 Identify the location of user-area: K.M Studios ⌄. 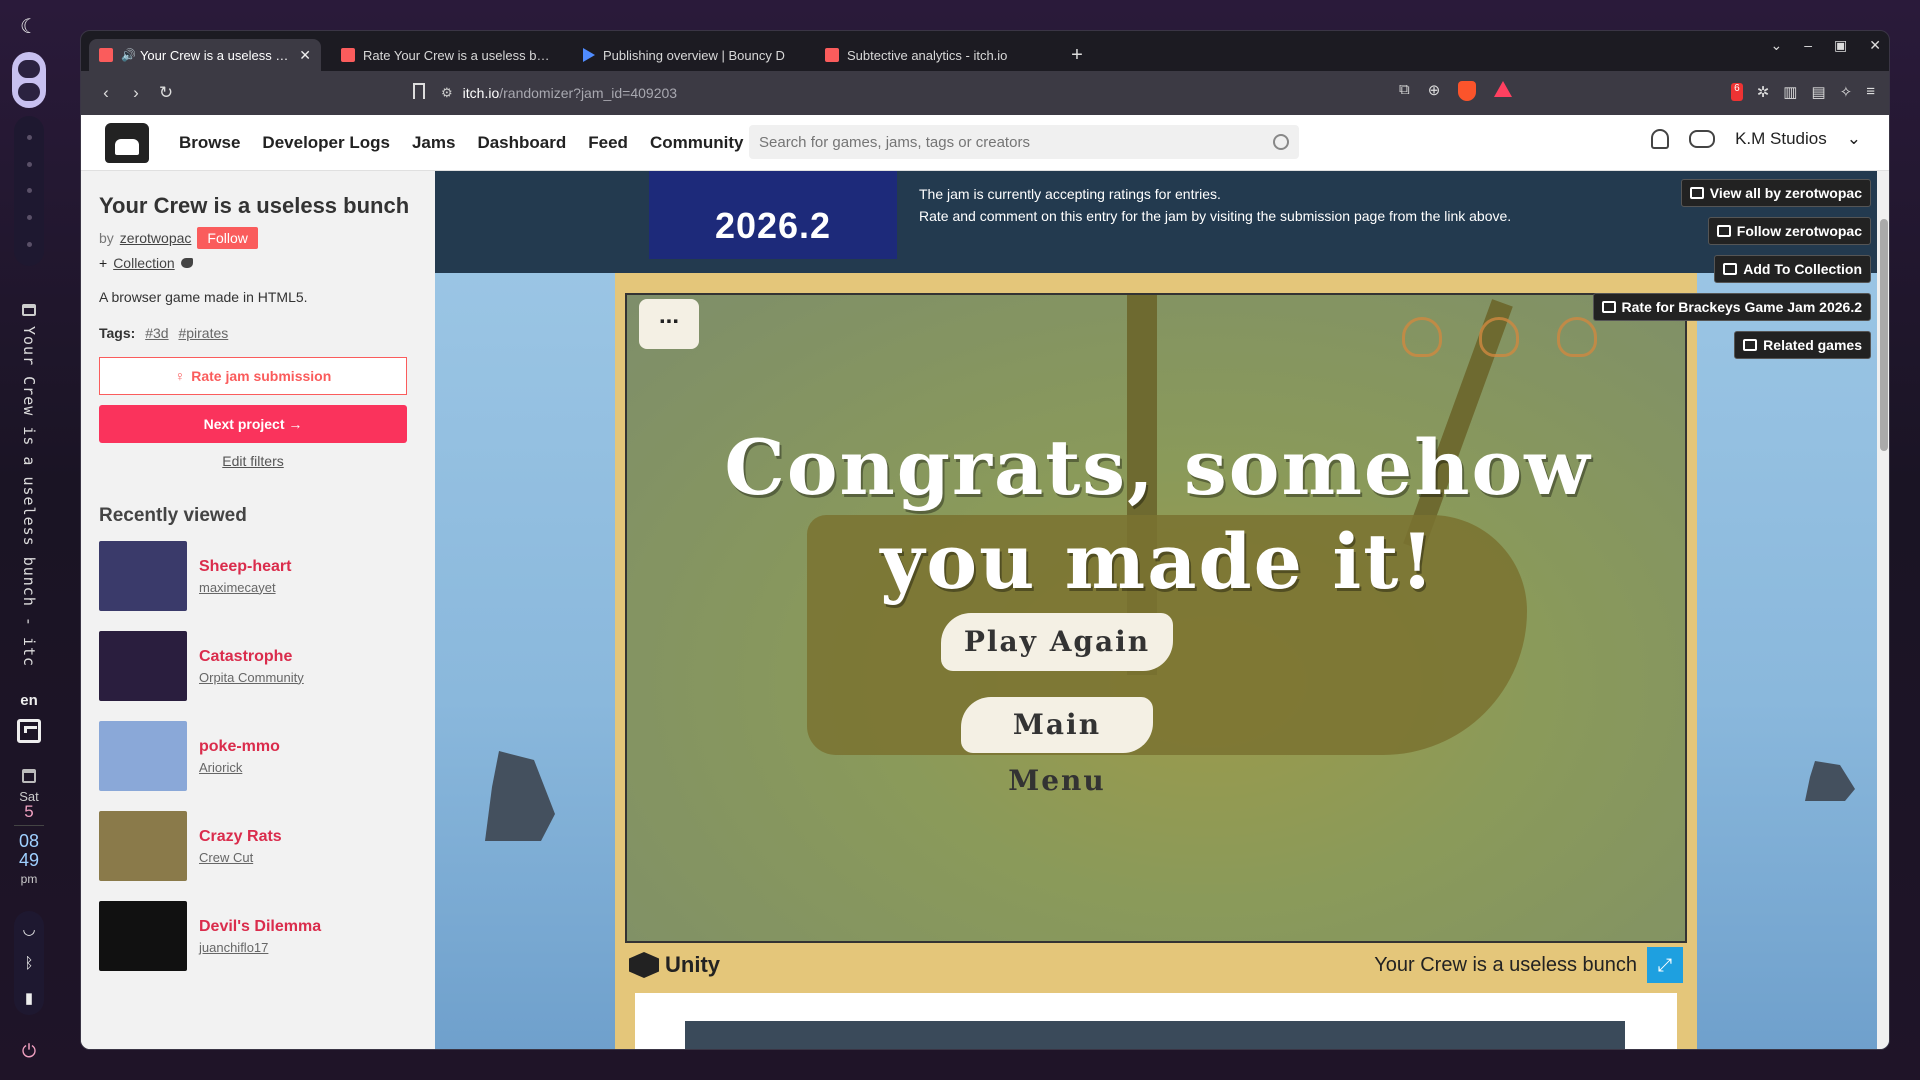
(1756, 139).